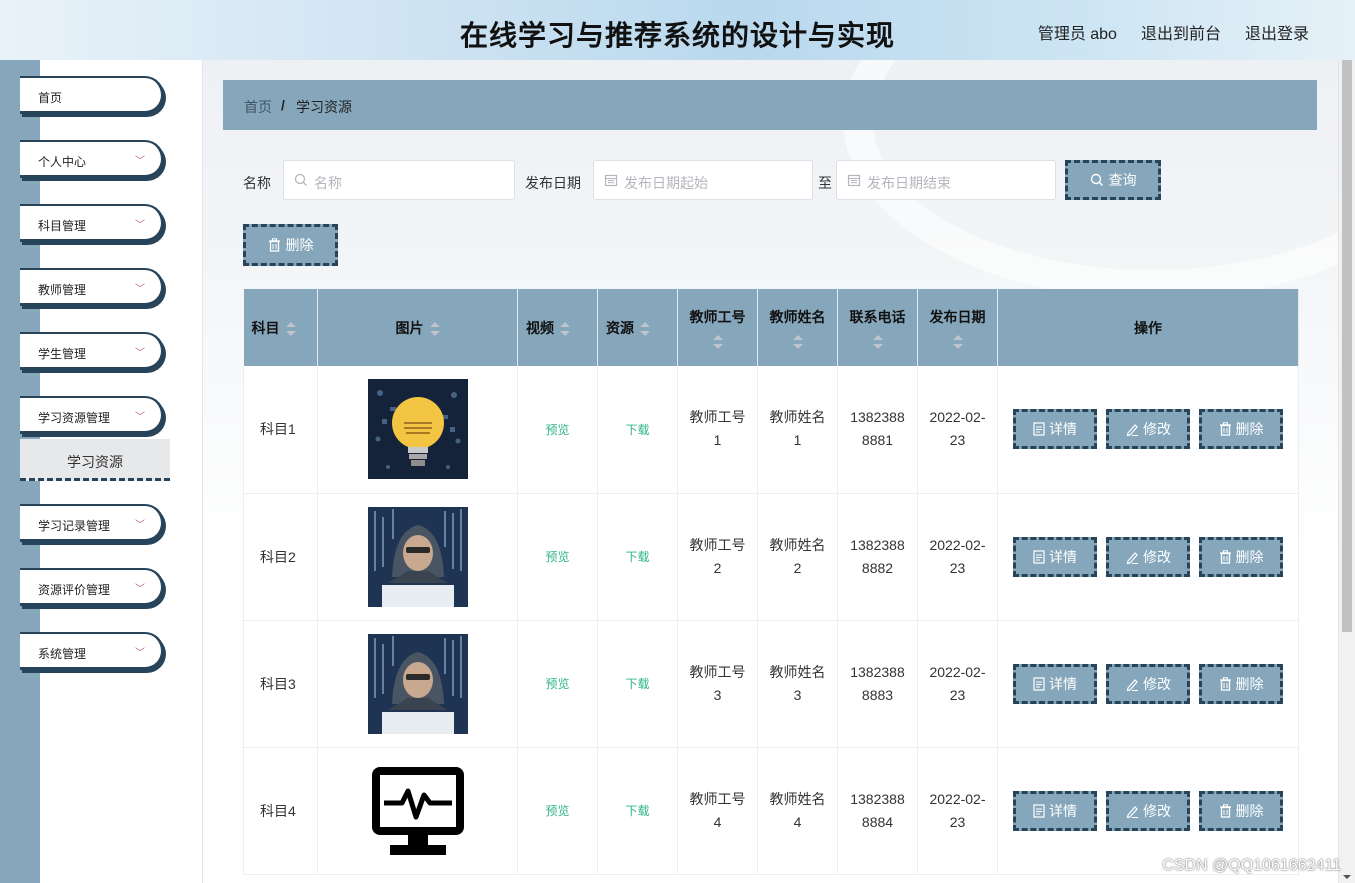 This screenshot has height=883, width=1355. I want to click on cell-resource: 下载, so click(637, 811).